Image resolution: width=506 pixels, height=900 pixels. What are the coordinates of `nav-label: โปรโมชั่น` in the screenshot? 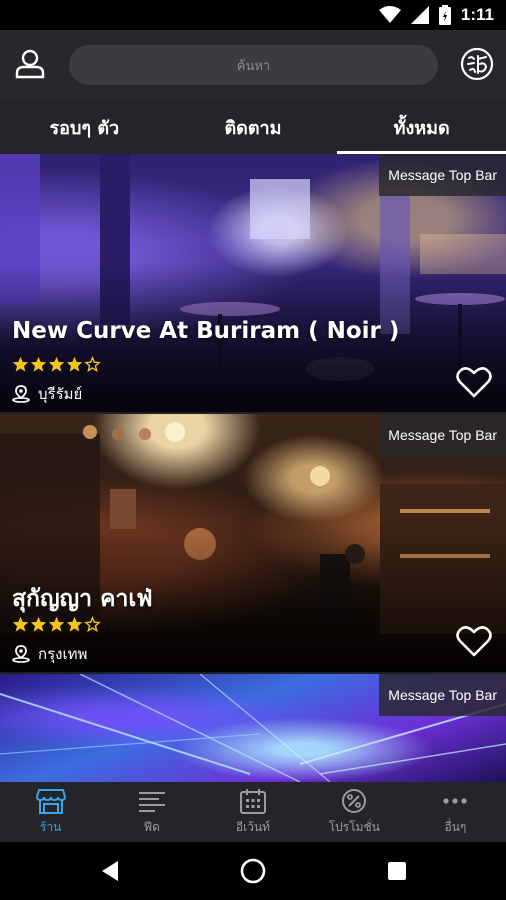 It's located at (354, 826).